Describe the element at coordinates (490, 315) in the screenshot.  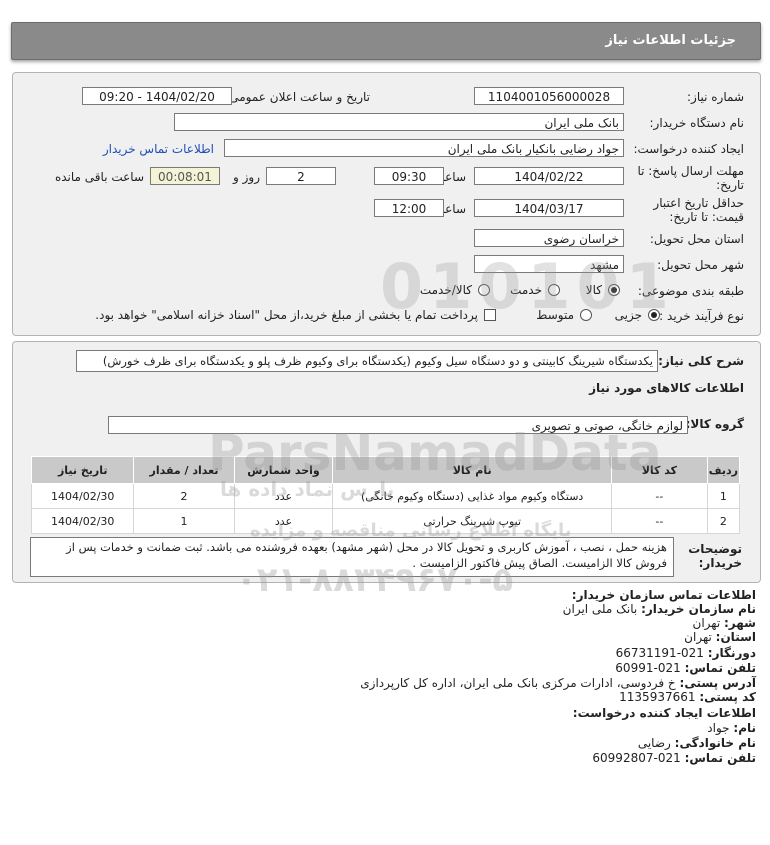
I see `treasury-payment-checkbox` at that location.